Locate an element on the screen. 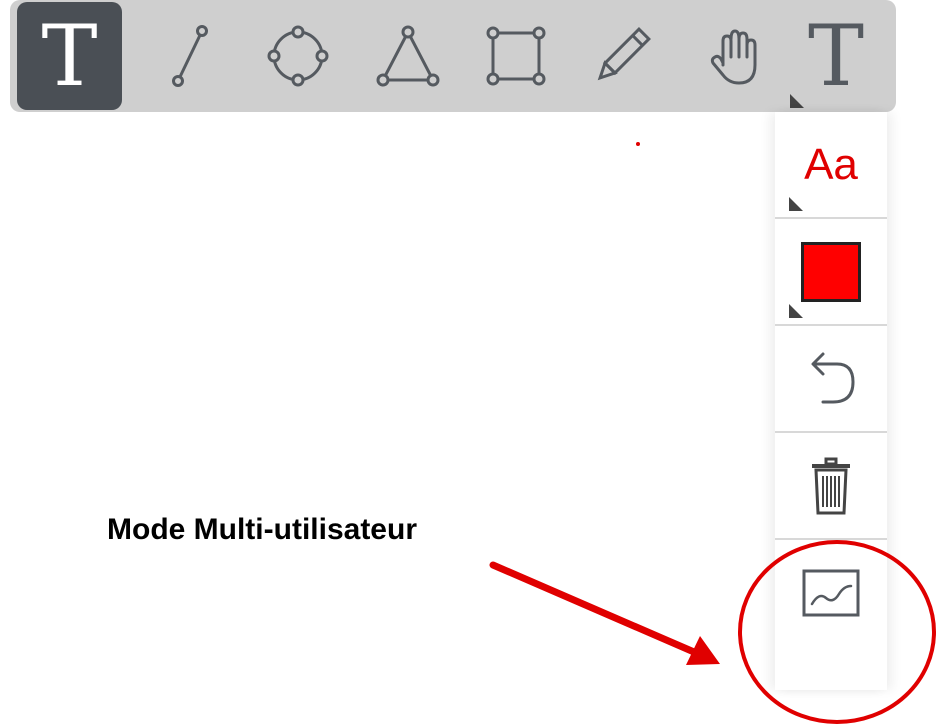 This screenshot has width=938, height=725. pan-tool-button is located at coordinates (736, 56).